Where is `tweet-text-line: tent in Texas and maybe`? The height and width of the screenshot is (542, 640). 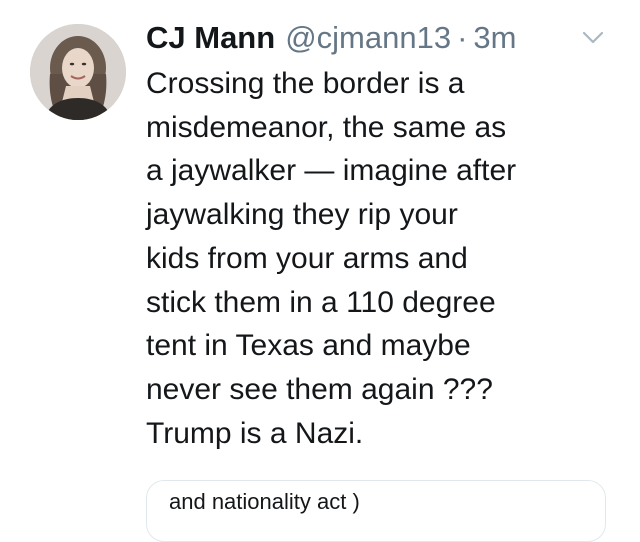
tweet-text-line: tent in Texas and maybe is located at coordinates (308, 346).